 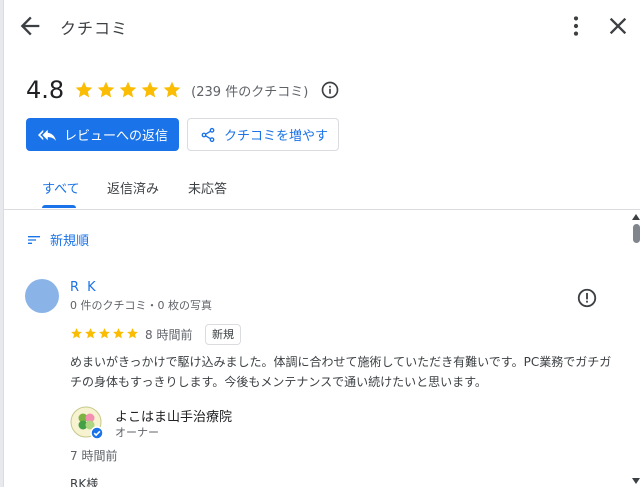 What do you see at coordinates (45, 90) in the screenshot?
I see `rating-value: 4.8` at bounding box center [45, 90].